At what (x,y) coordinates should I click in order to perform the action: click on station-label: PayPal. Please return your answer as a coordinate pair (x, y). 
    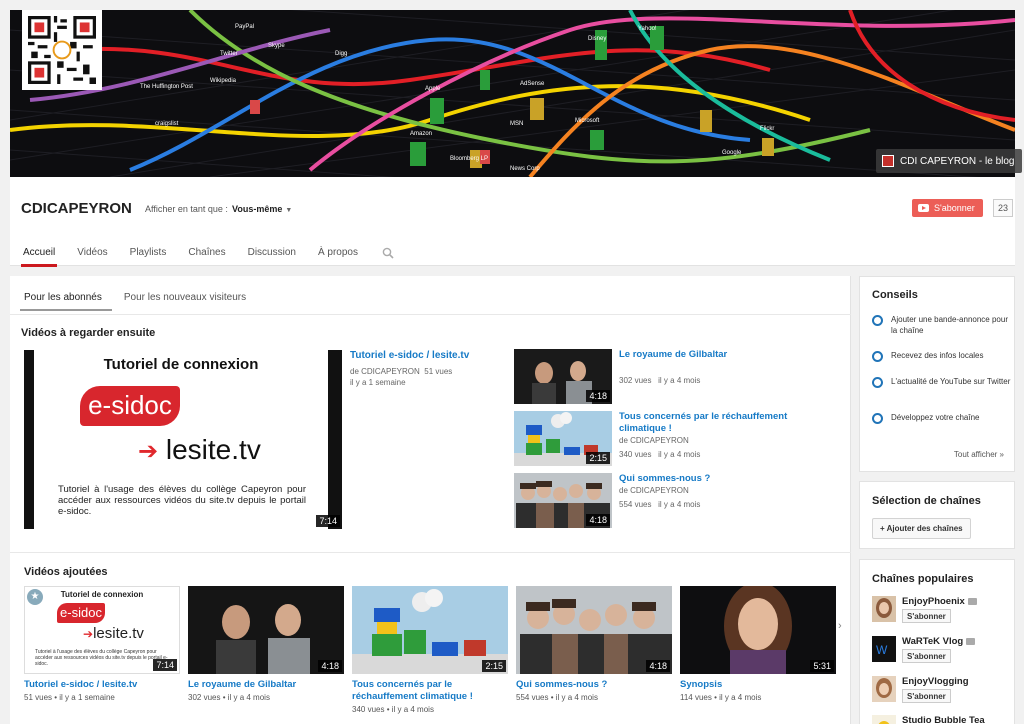
    Looking at the image, I should click on (244, 27).